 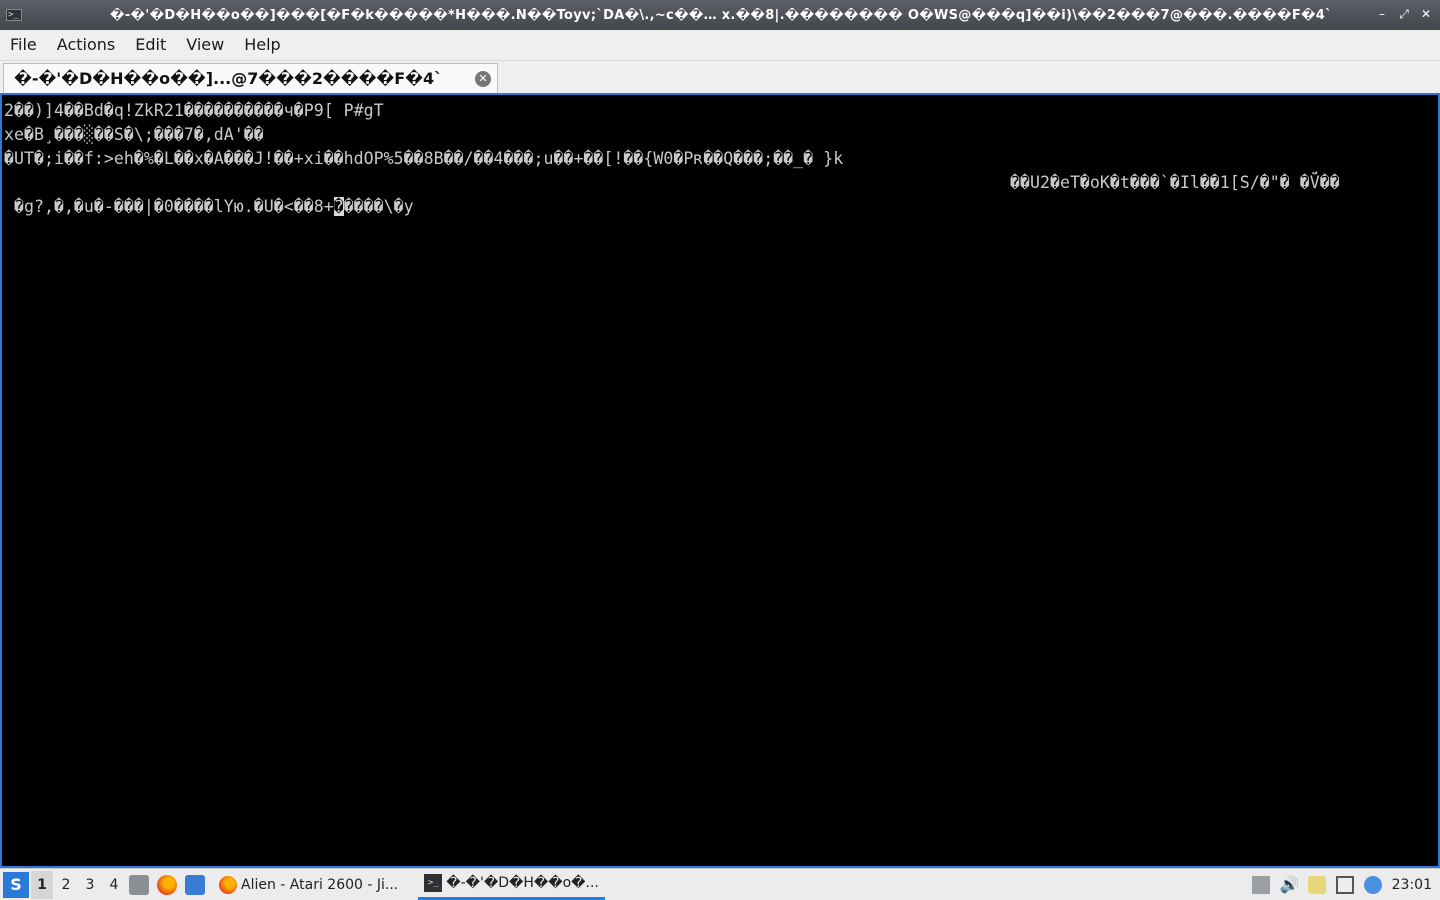 What do you see at coordinates (720, 77) in the screenshot?
I see `tab-bar: �-�'�D�H��o��]...@7���2����F�4` ✕` at bounding box center [720, 77].